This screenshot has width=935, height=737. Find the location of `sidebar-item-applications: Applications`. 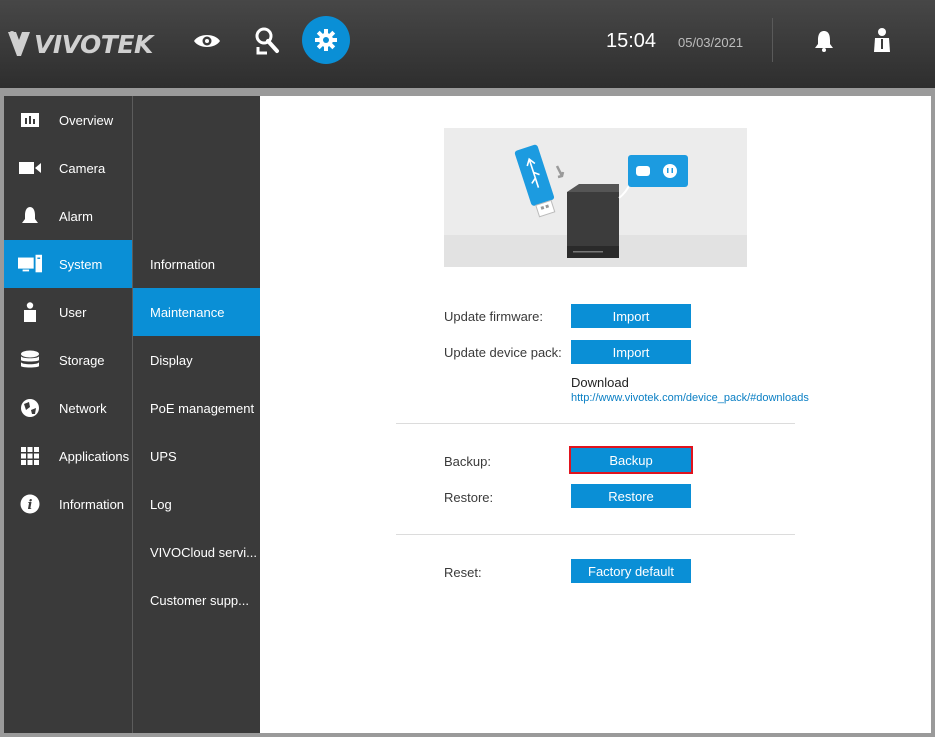

sidebar-item-applications: Applications is located at coordinates (68, 456).